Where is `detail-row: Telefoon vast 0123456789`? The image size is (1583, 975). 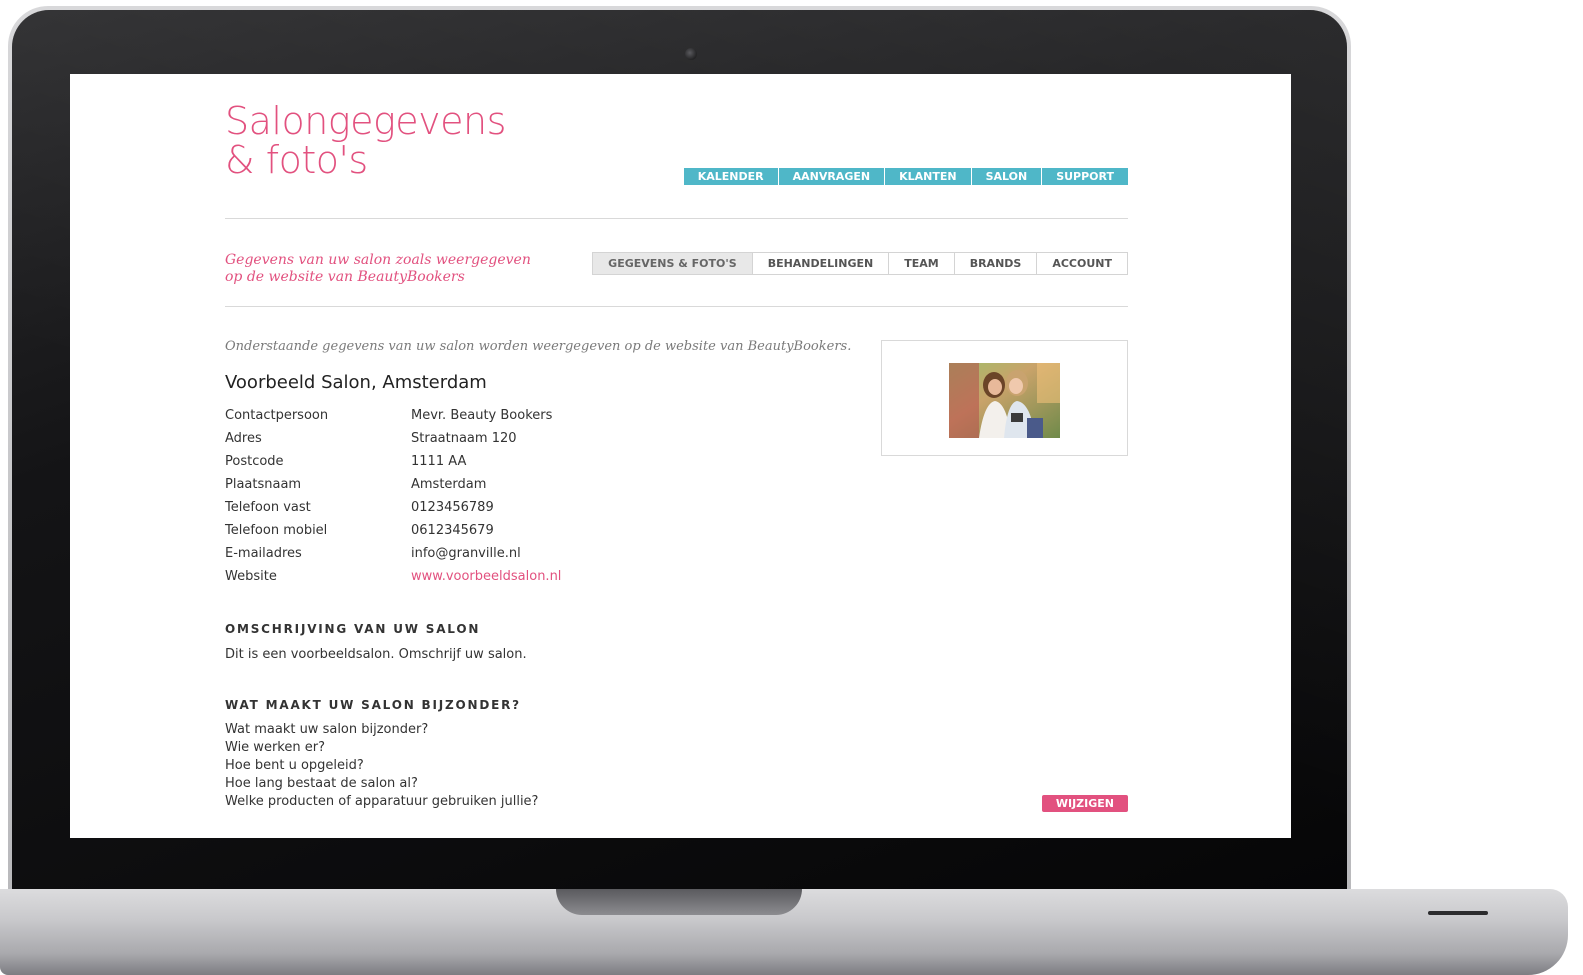
detail-row: Telefoon vast 0123456789 is located at coordinates (475, 510).